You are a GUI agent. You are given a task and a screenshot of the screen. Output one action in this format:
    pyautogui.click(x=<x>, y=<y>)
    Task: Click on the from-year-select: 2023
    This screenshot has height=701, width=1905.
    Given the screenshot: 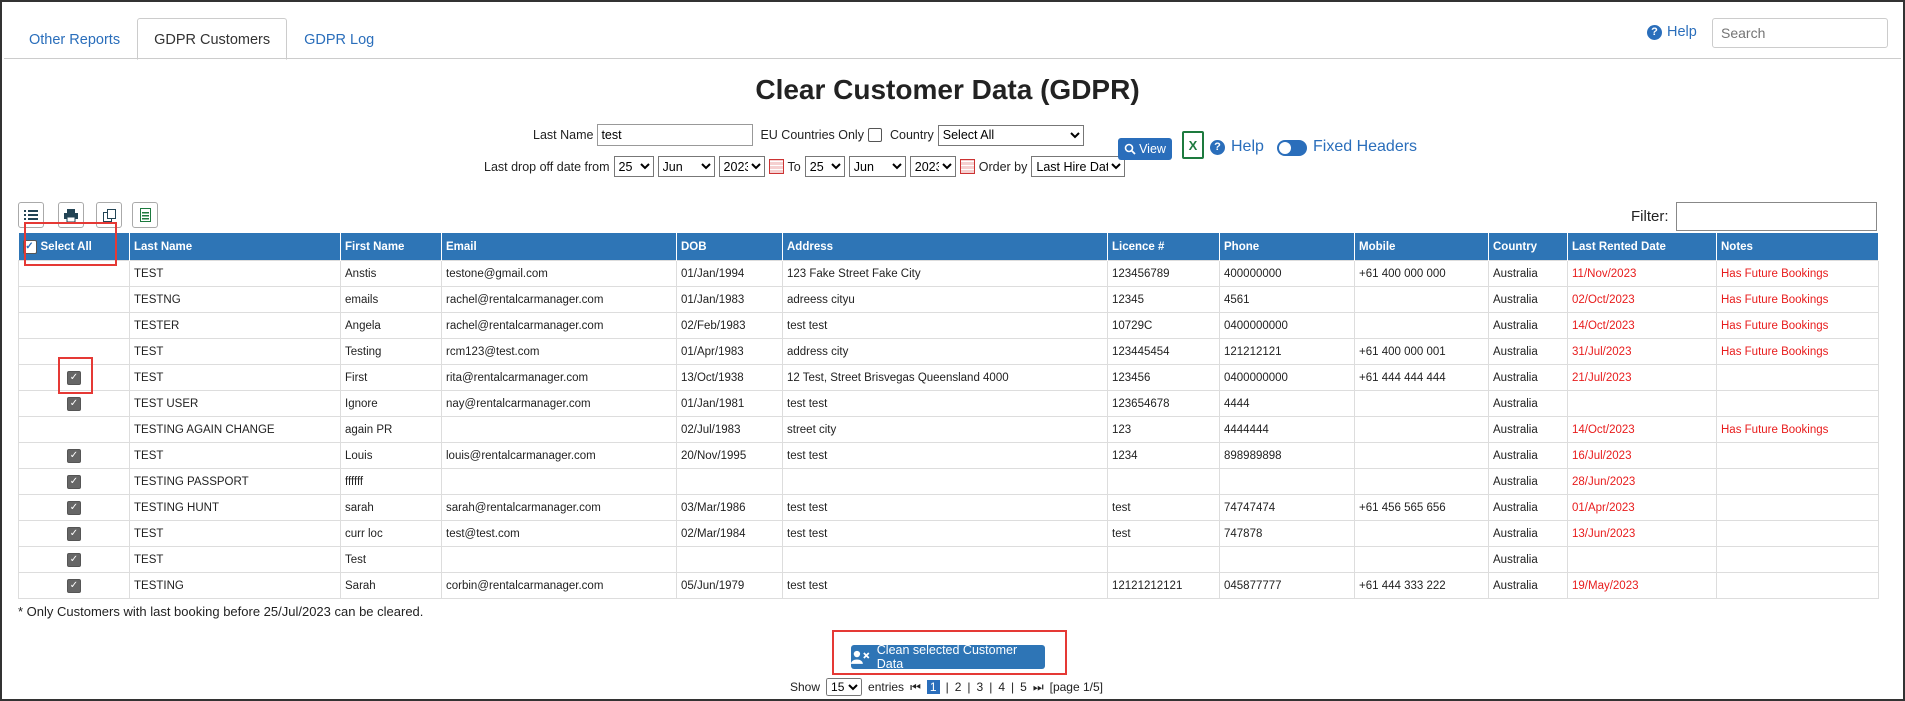 What is the action you would take?
    pyautogui.click(x=741, y=166)
    